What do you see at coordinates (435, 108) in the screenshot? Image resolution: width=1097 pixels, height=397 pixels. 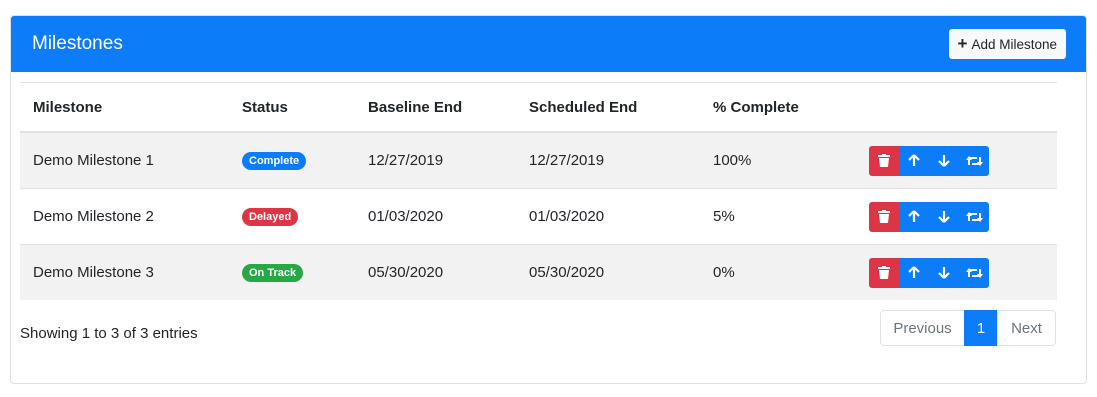 I see `column-header-baseline-end: Baseline End` at bounding box center [435, 108].